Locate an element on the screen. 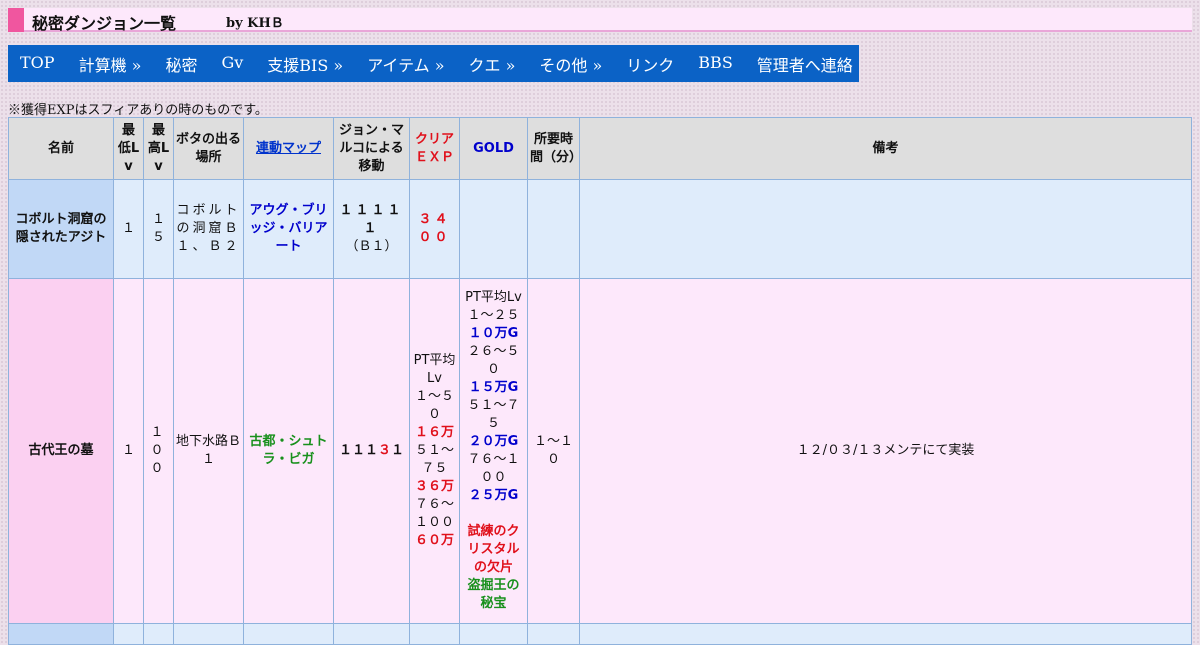 The width and height of the screenshot is (1200, 645). gold-tier-value: ２０万G is located at coordinates (493, 441).